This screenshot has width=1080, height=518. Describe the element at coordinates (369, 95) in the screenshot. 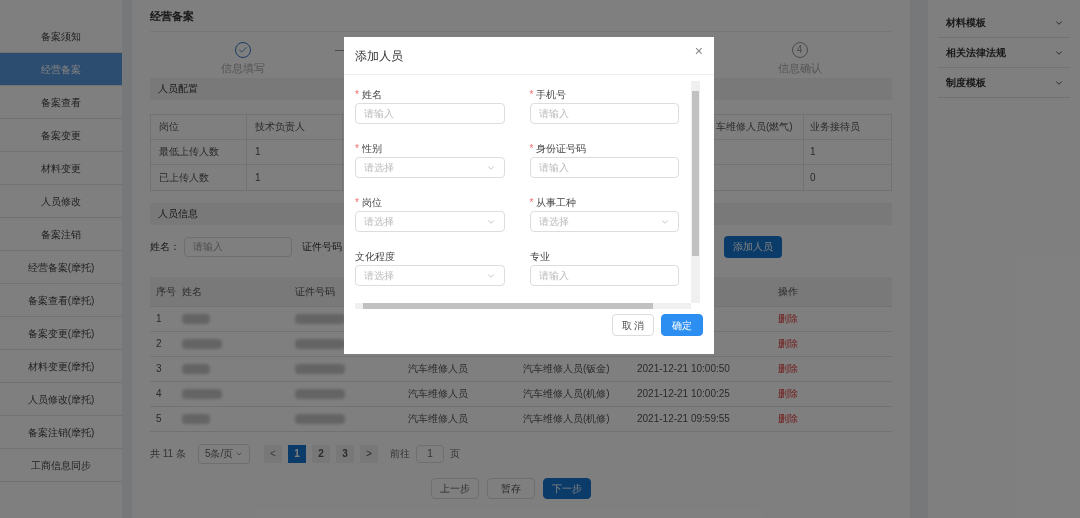

I see `field-label: * 姓名` at that location.